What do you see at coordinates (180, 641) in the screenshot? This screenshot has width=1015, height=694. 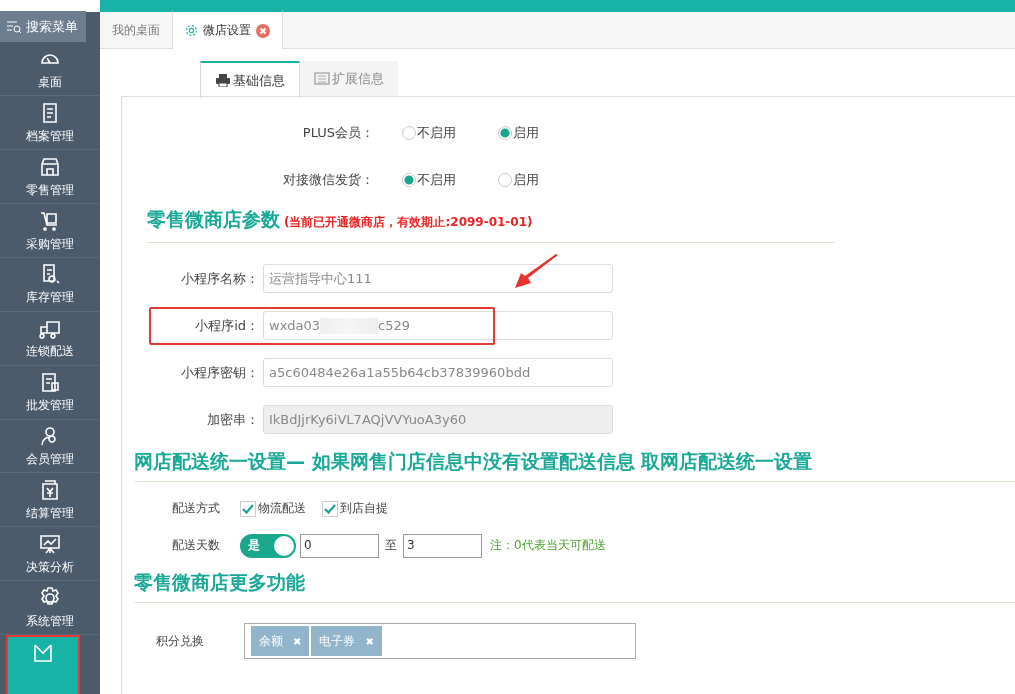 I see `field-label: 积分兑换` at bounding box center [180, 641].